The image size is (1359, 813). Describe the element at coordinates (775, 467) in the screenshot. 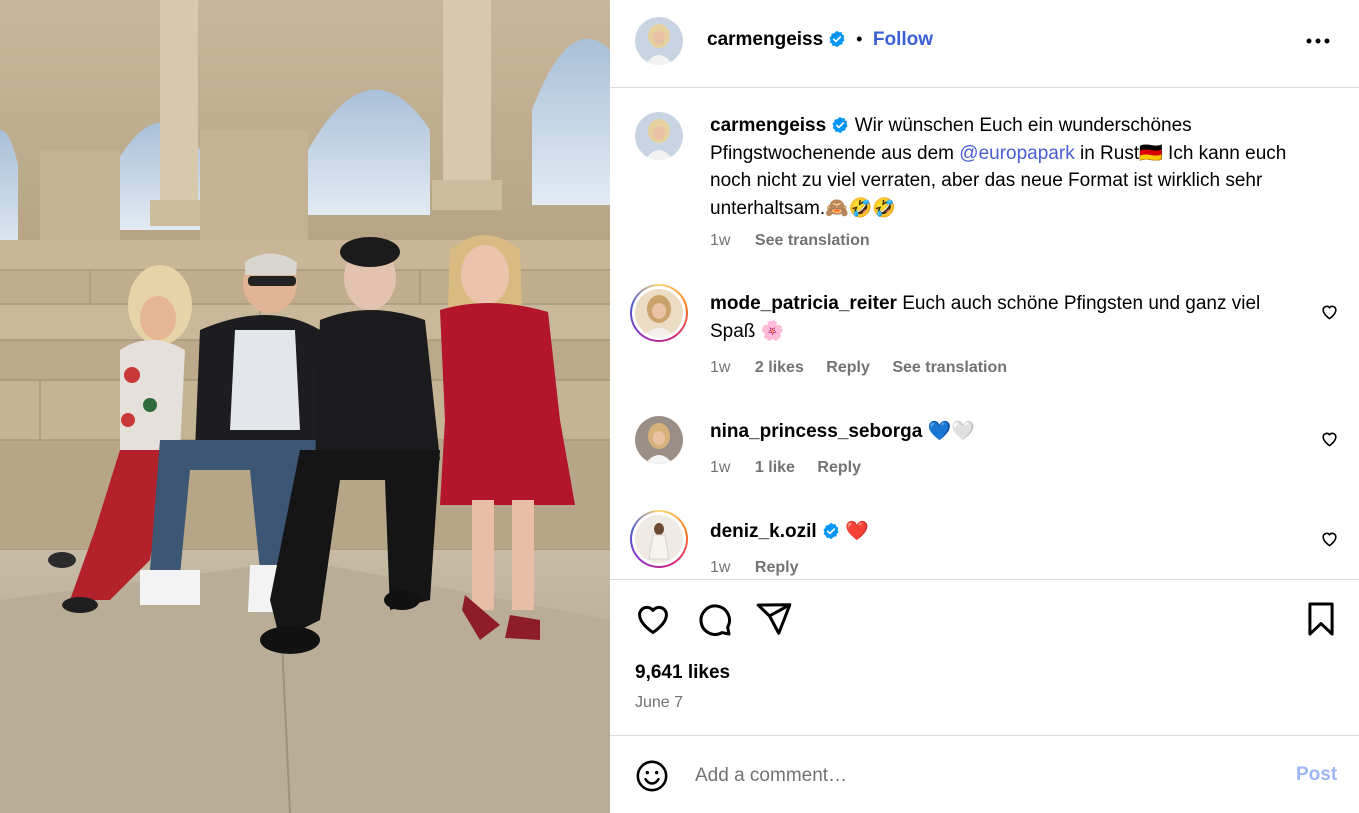

I see `comment-likes-count: 1 like` at that location.